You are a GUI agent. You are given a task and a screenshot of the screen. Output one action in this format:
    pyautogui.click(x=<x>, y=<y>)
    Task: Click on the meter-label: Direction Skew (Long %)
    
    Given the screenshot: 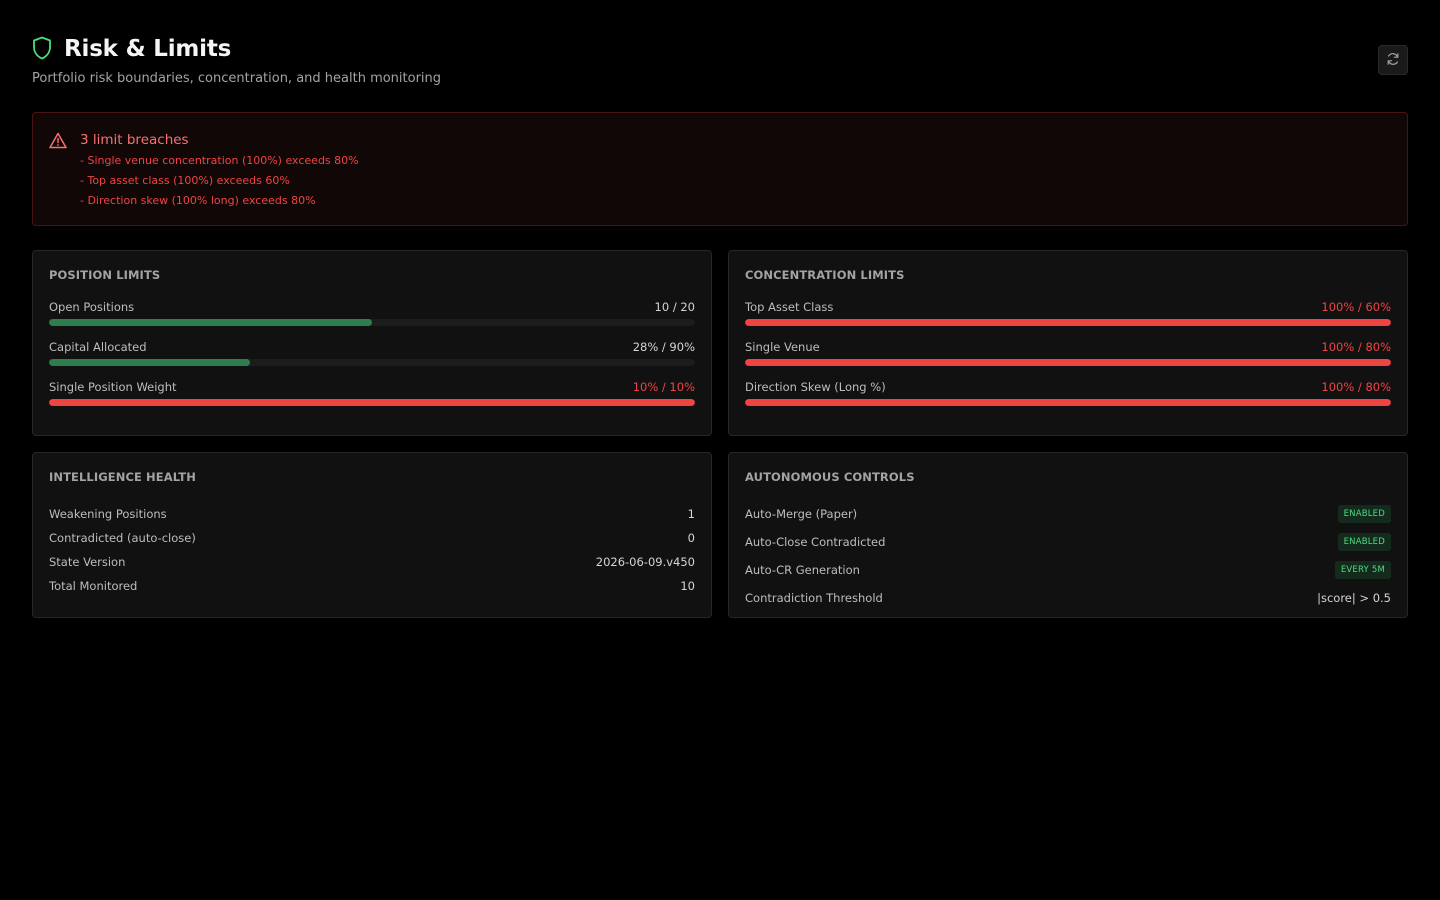 What is the action you would take?
    pyautogui.click(x=815, y=387)
    